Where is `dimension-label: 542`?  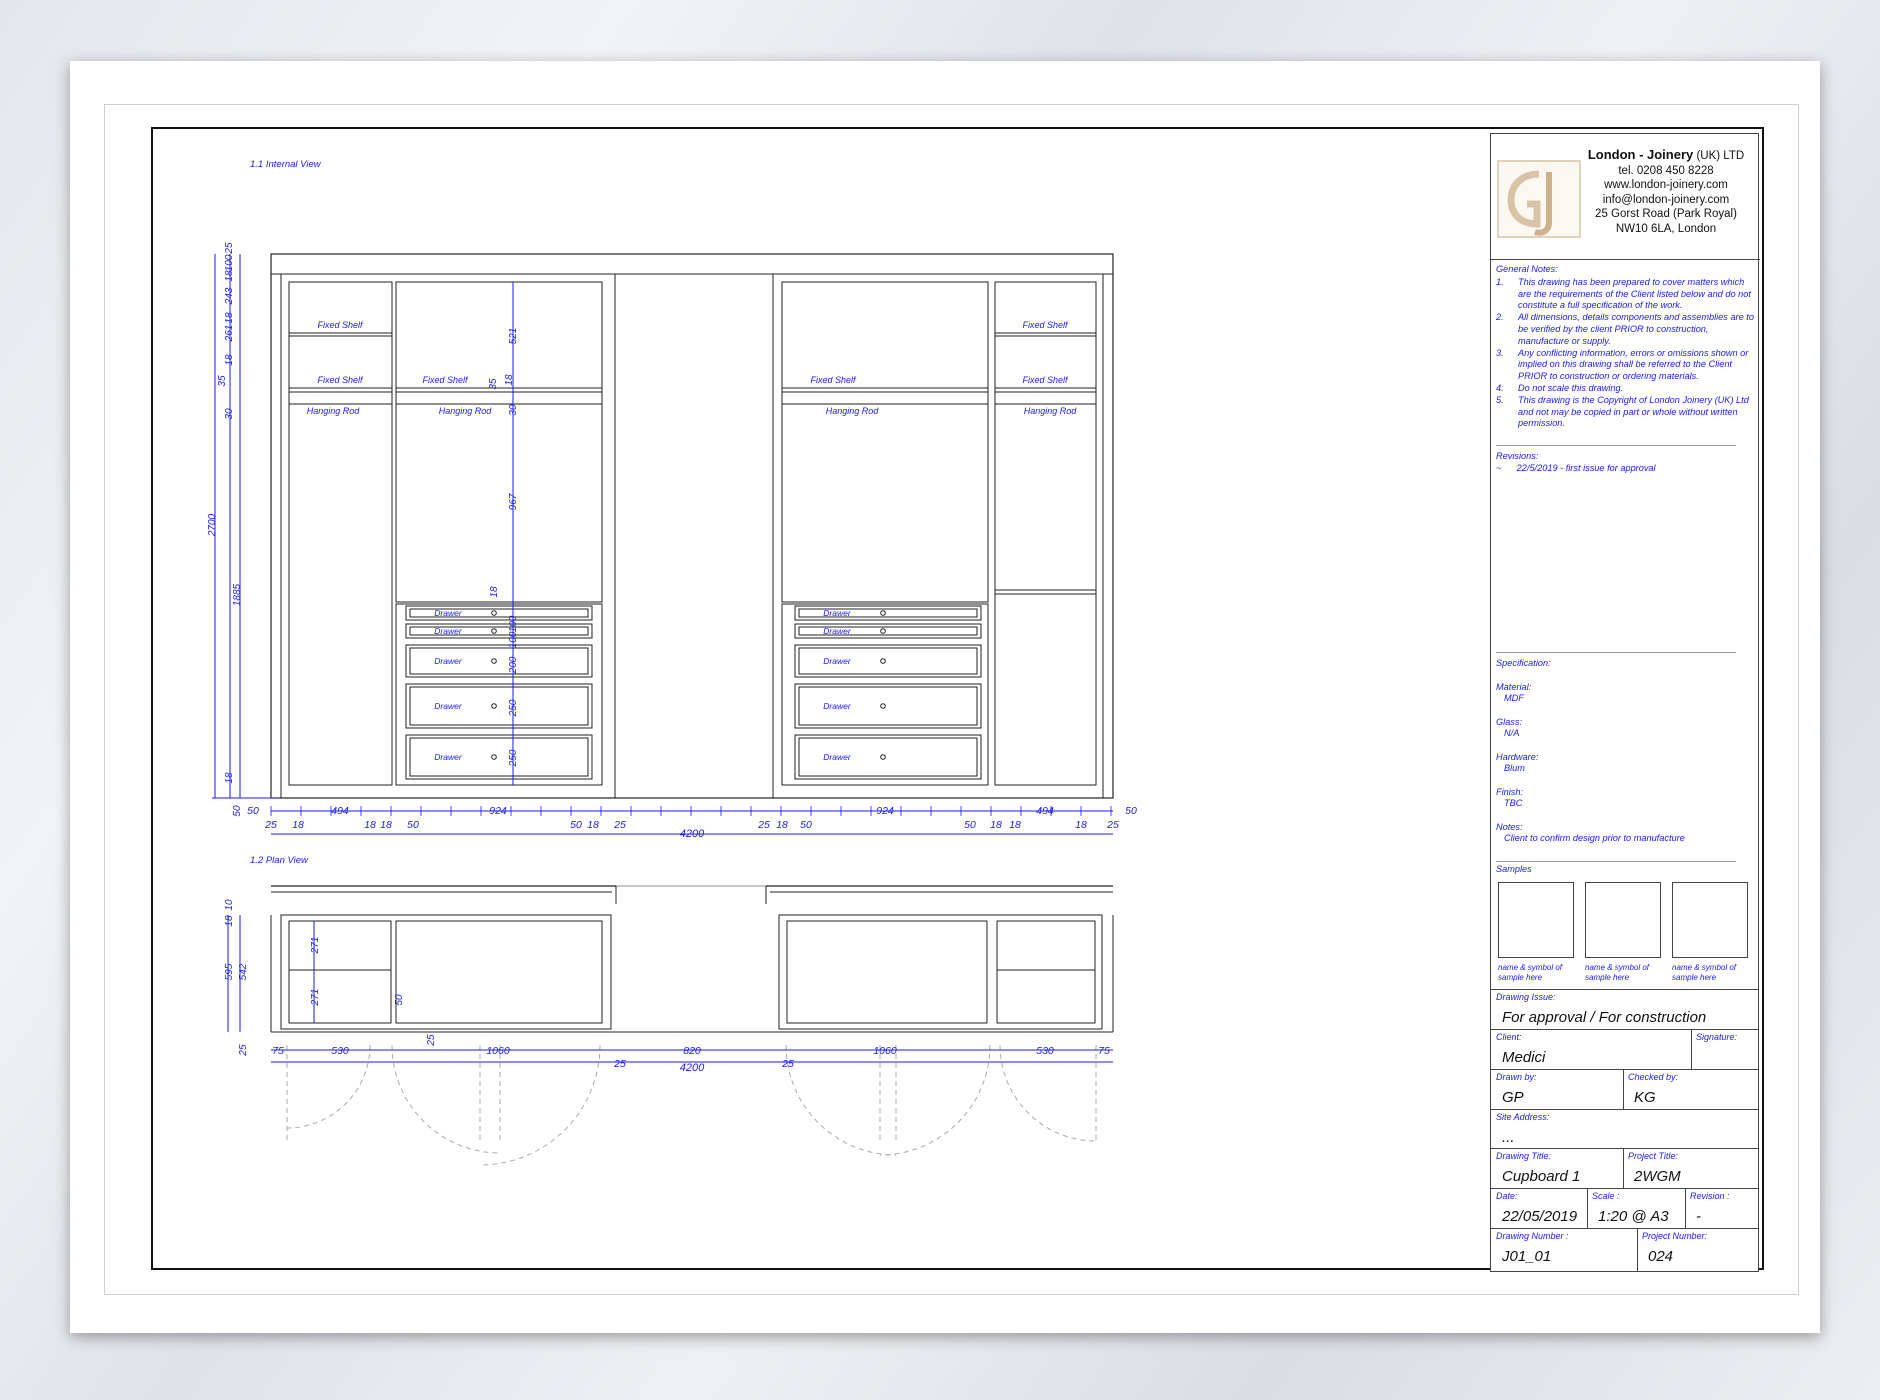
dimension-label: 542 is located at coordinates (243, 971).